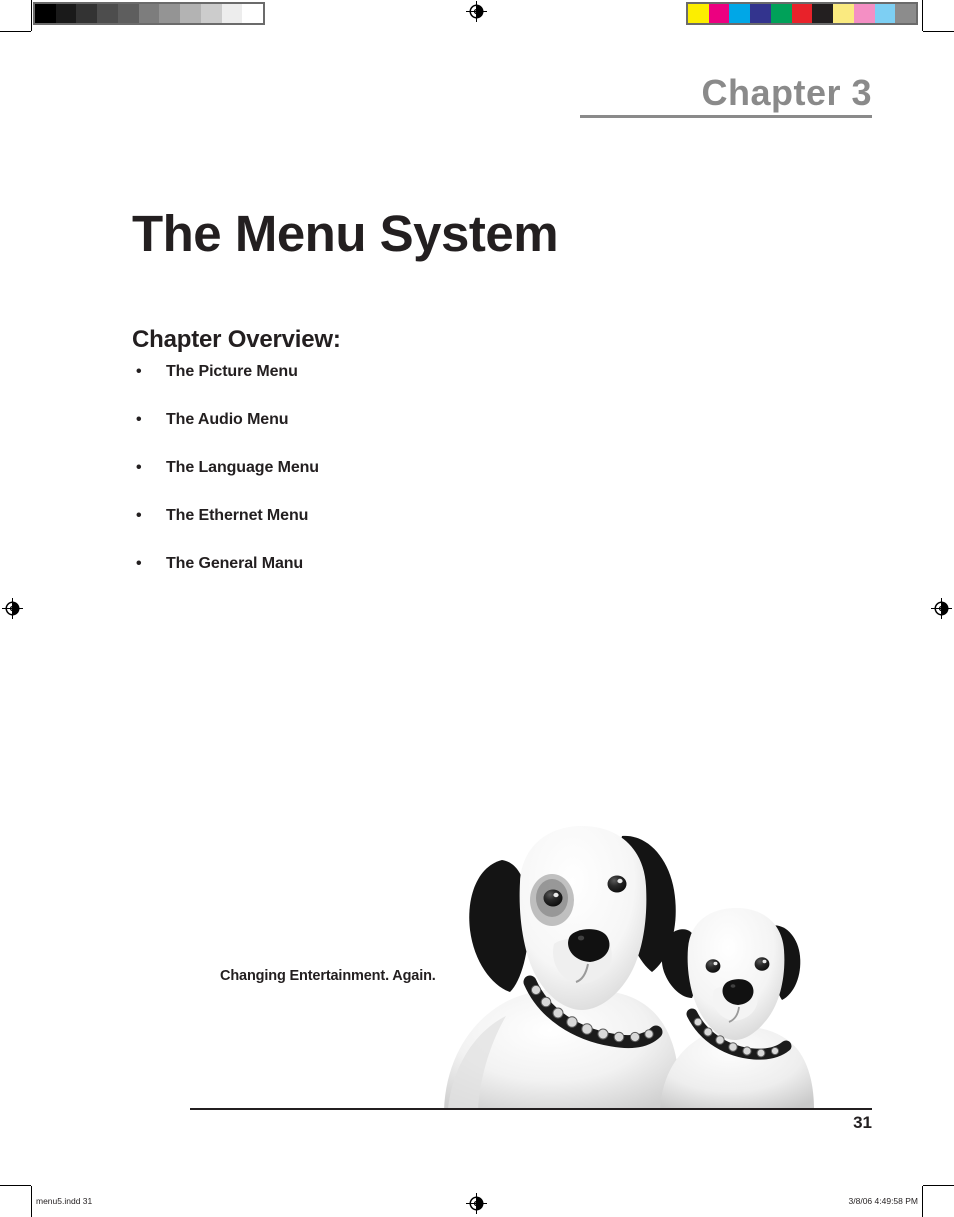 This screenshot has height=1217, width=954. I want to click on crop-mark-top-right-vertical, so click(922, 15).